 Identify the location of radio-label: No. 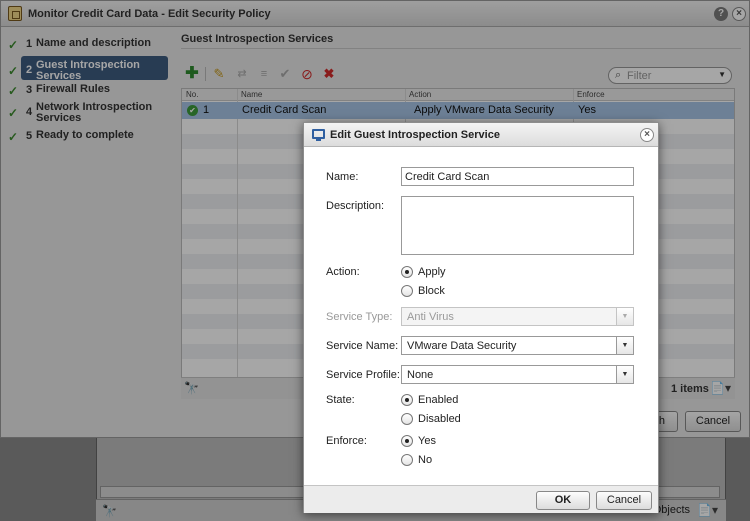
(425, 460).